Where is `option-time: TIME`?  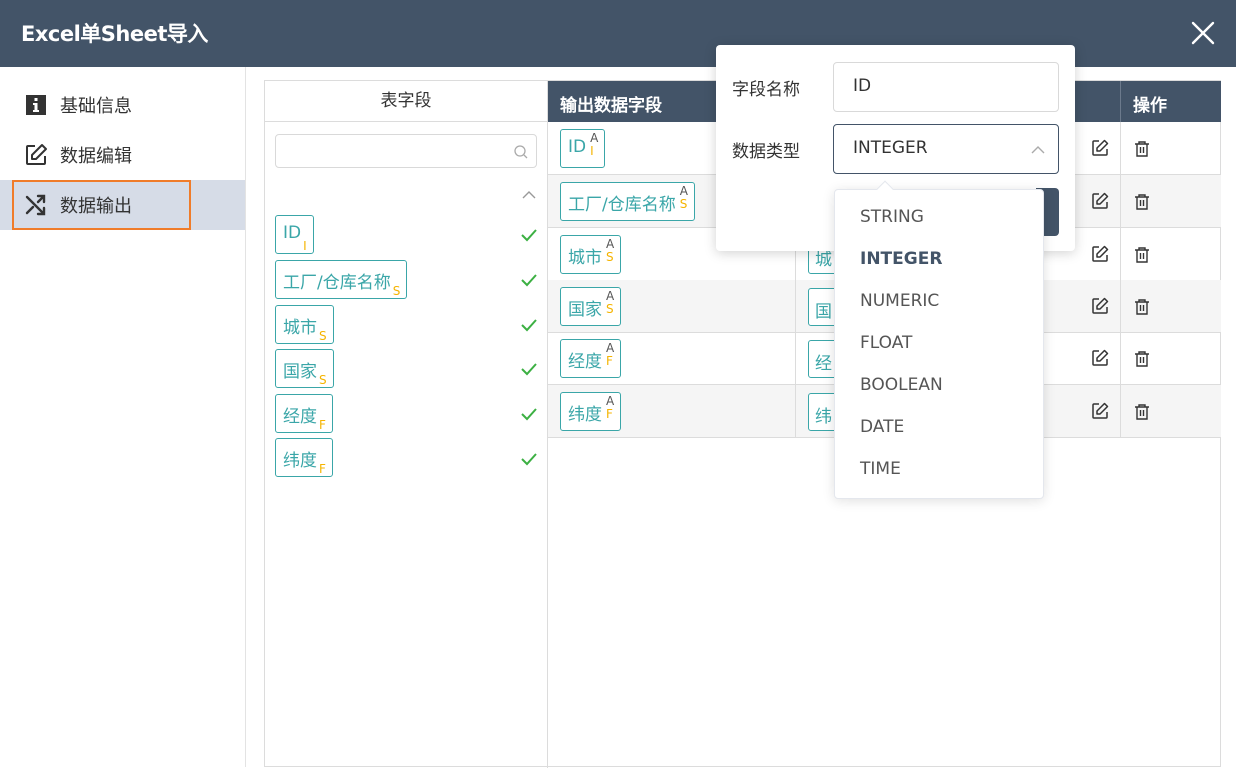 option-time: TIME is located at coordinates (880, 469).